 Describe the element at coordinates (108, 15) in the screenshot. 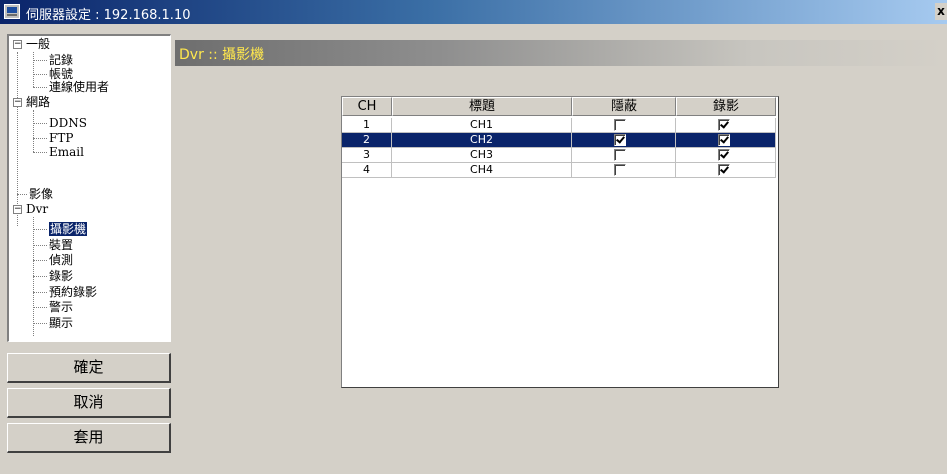

I see `window-title: 伺服器設定 : 192.168.1.10` at that location.